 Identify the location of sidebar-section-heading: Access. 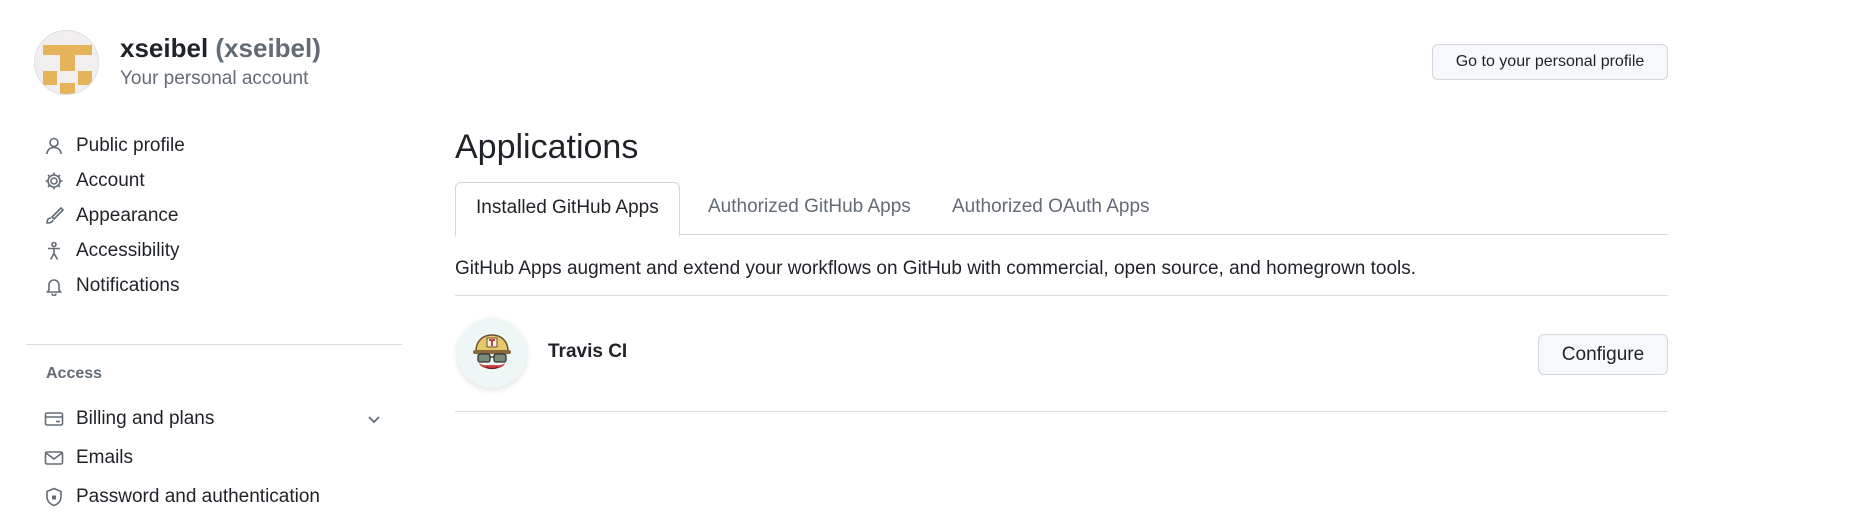
(74, 373).